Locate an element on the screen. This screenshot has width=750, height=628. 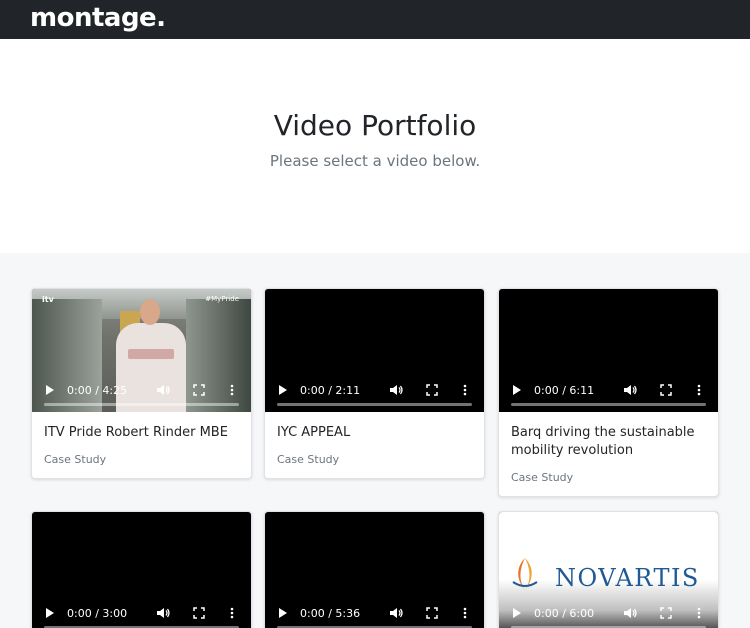
video-title: IYC APPEAL is located at coordinates (314, 432).